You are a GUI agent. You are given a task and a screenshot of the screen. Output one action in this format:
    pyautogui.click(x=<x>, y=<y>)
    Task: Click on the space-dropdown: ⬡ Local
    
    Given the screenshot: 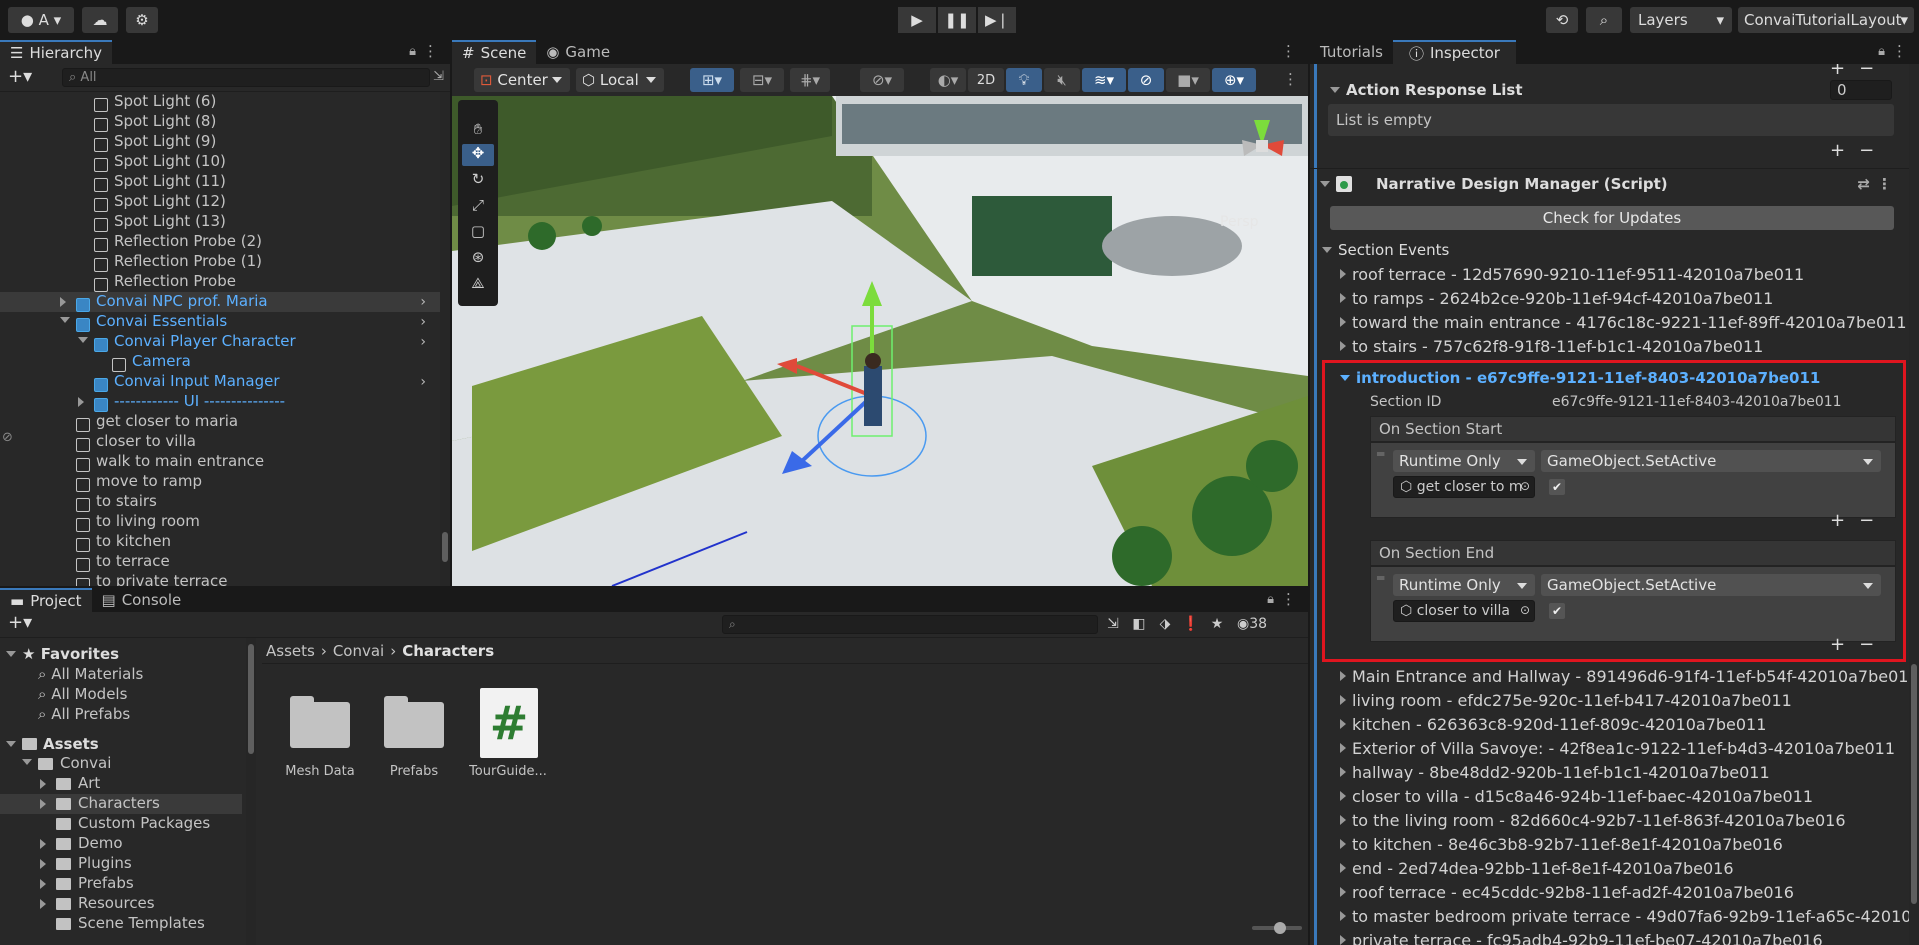 What is the action you would take?
    pyautogui.click(x=620, y=80)
    